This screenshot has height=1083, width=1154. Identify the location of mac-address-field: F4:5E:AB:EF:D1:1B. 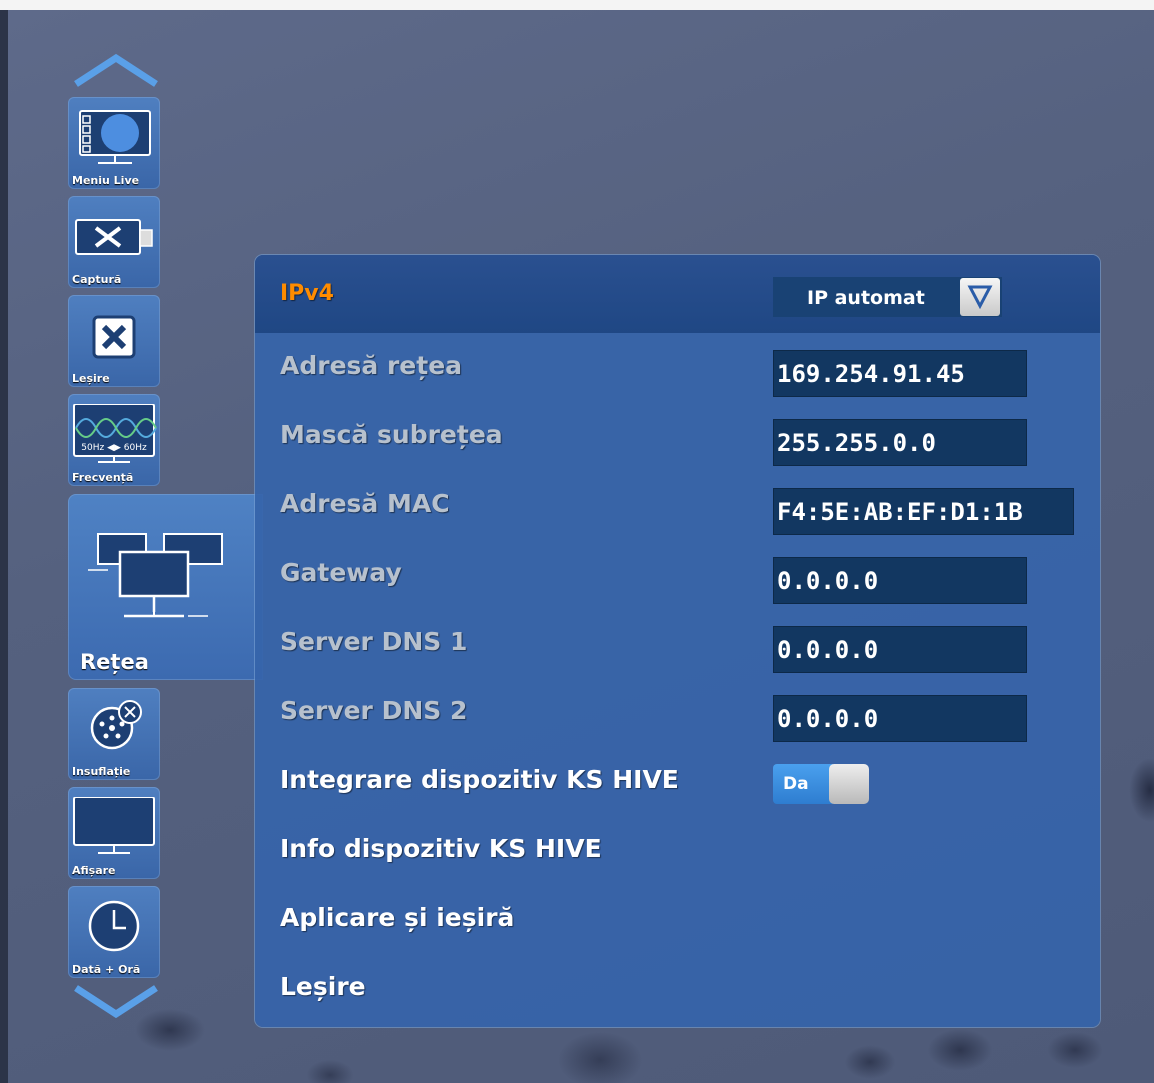
(923, 511).